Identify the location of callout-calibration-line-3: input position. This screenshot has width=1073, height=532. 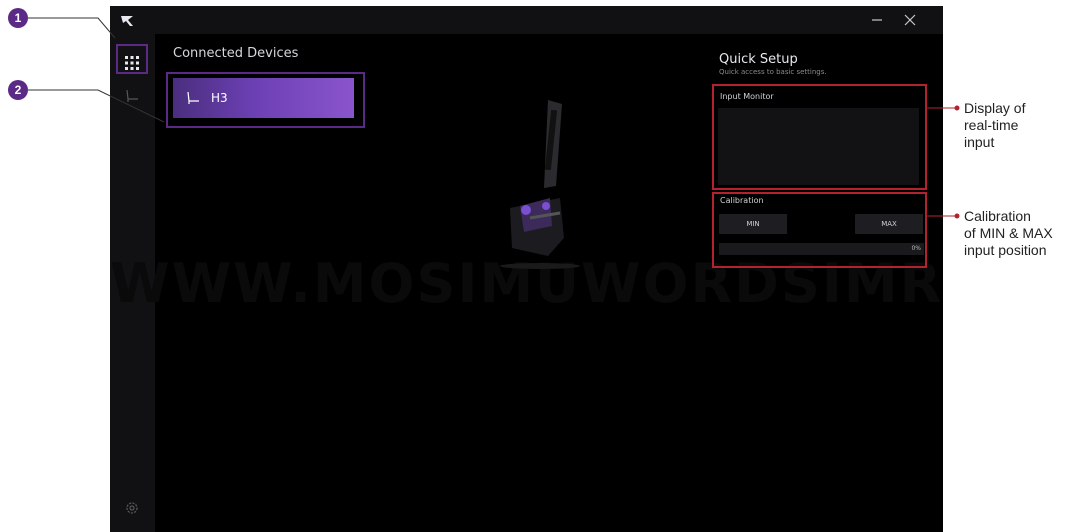
(1005, 250).